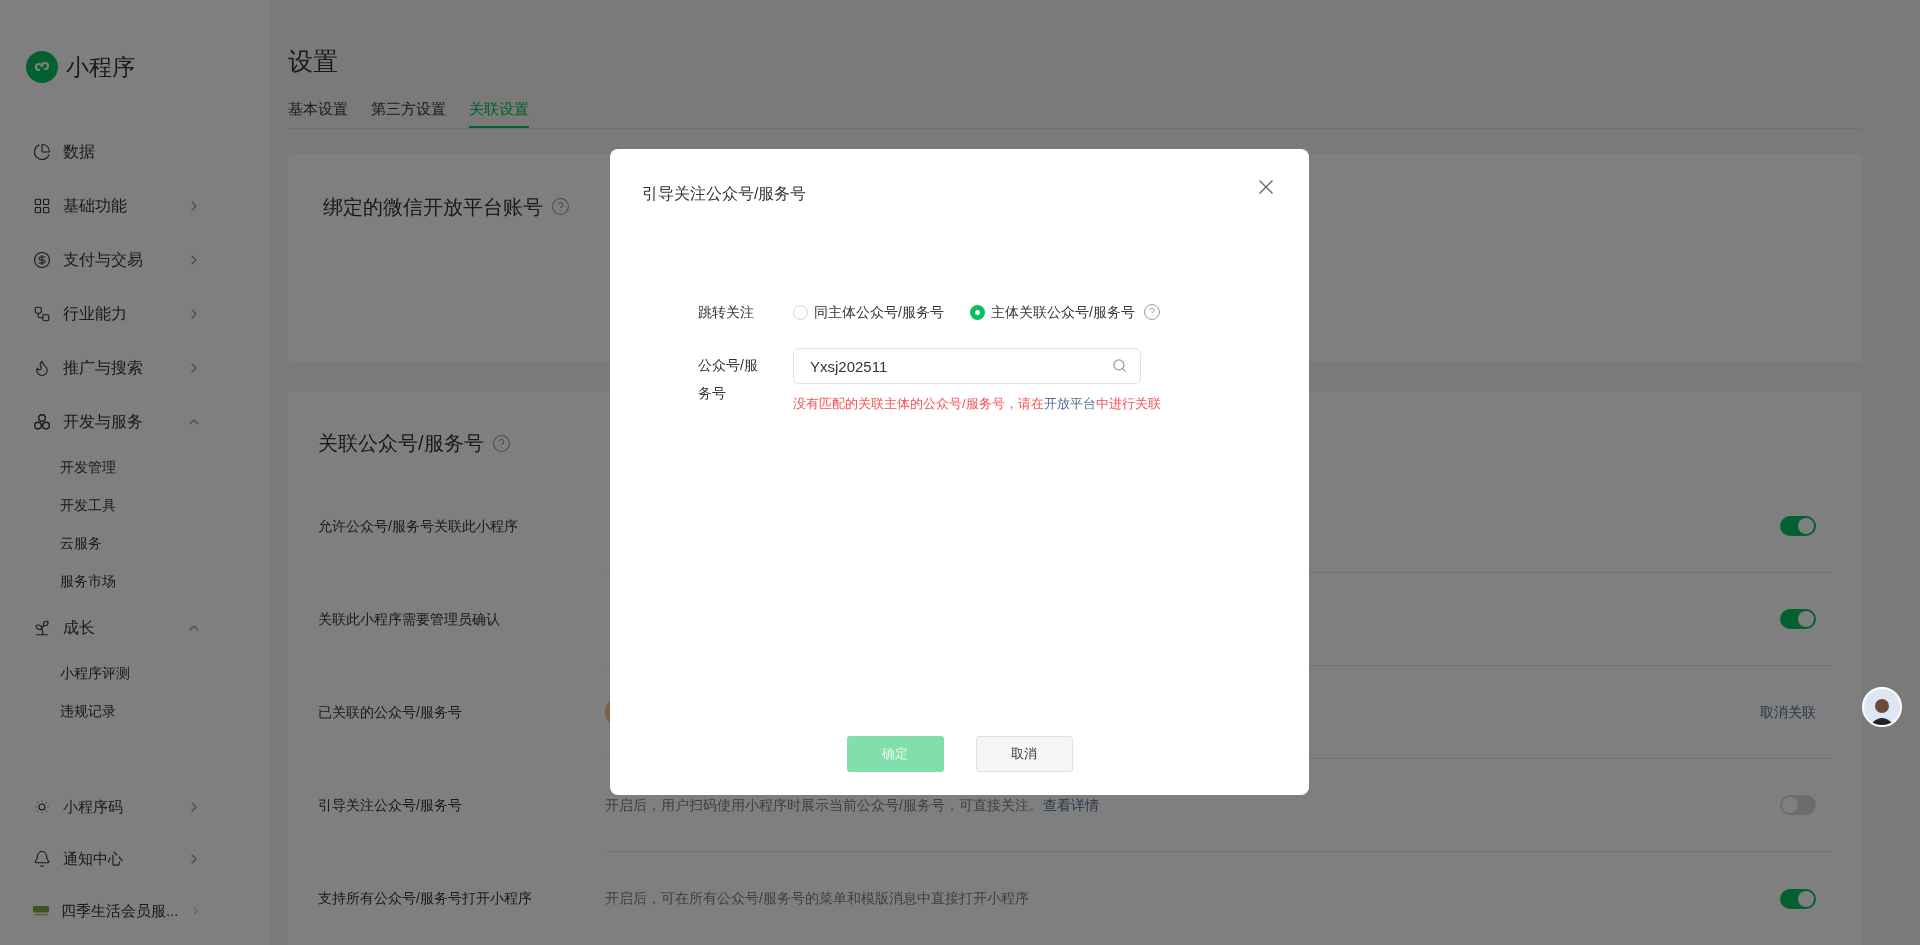 The image size is (1920, 945). What do you see at coordinates (135, 313) in the screenshot?
I see `sidebar-item: 行业能力` at bounding box center [135, 313].